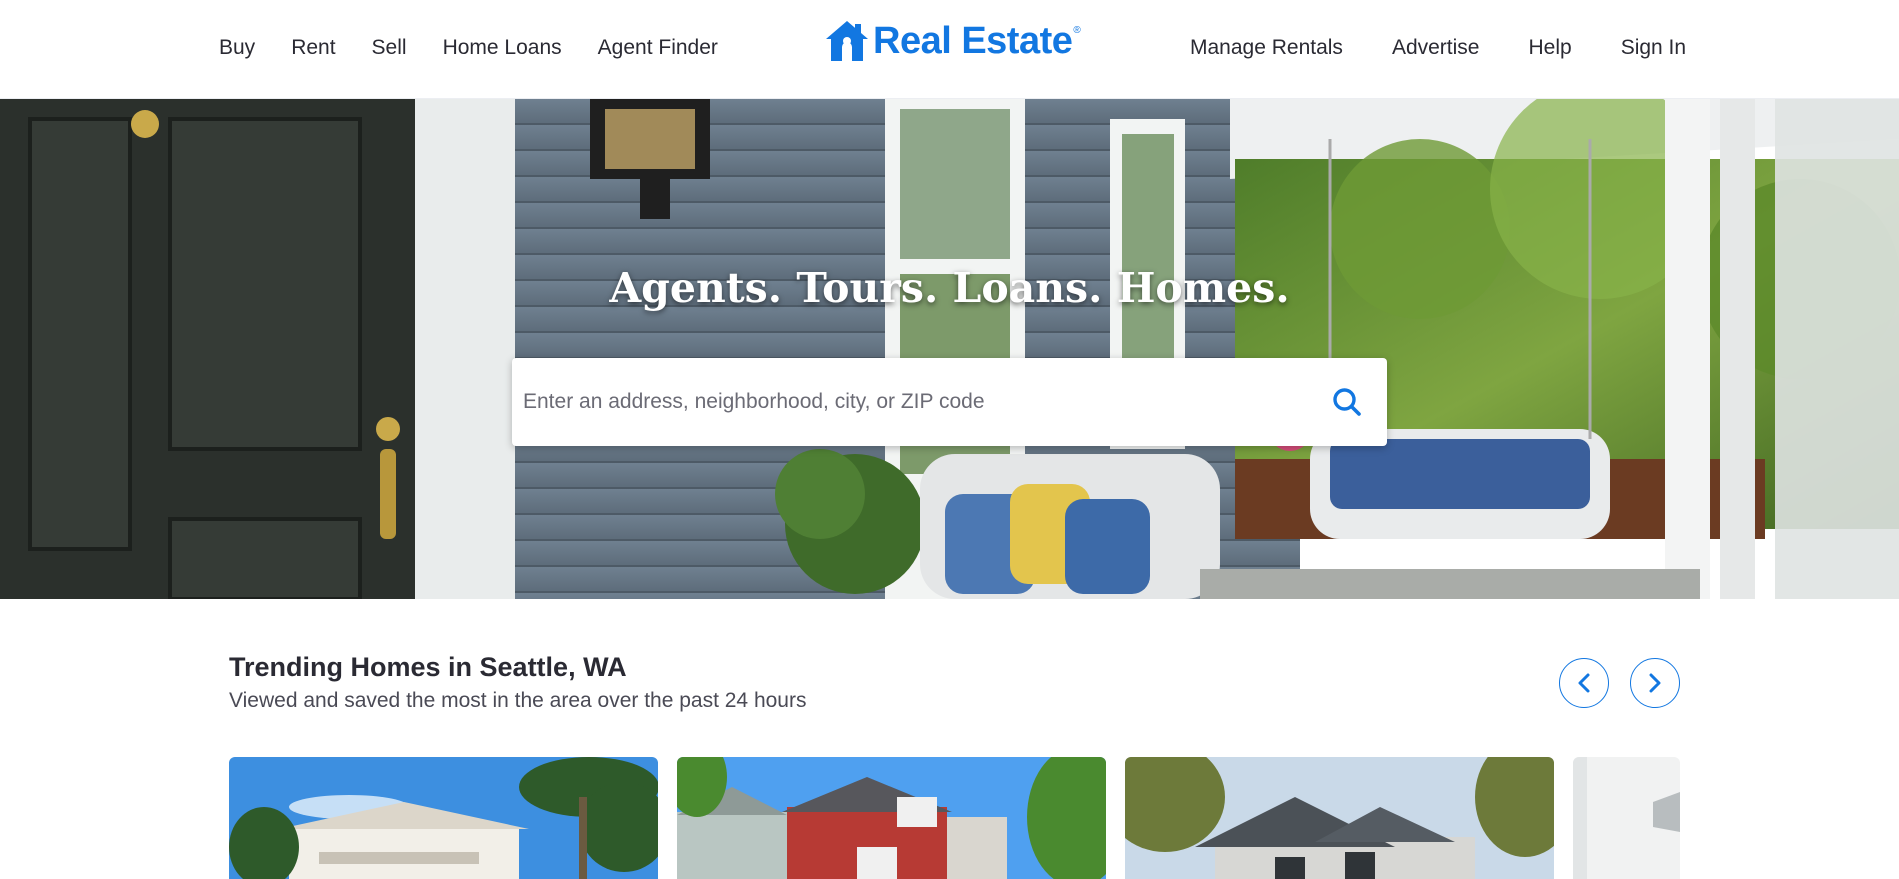 This screenshot has width=1899, height=879. I want to click on nav-advertise: Advertise, so click(1436, 48).